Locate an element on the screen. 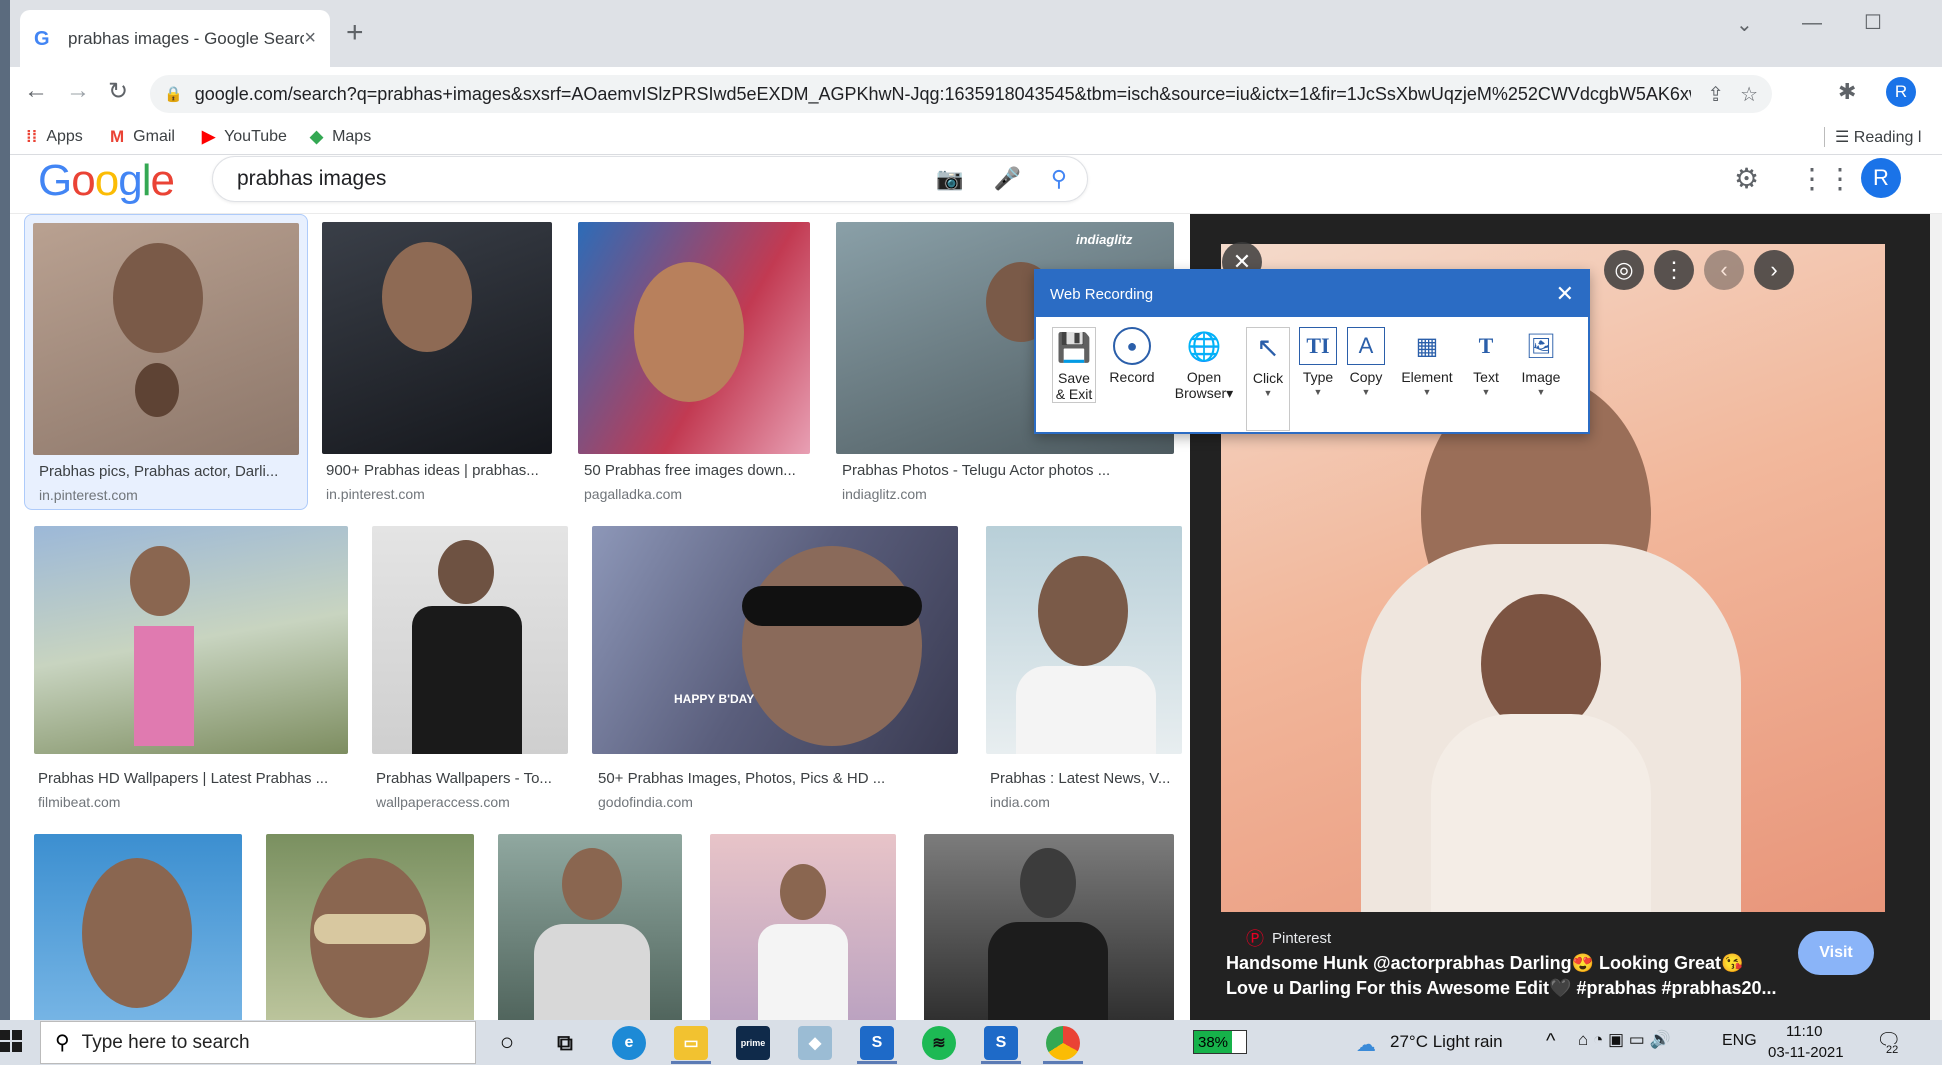 Image resolution: width=1942 pixels, height=1065 pixels. settings-gear-icon: ⚙ is located at coordinates (1746, 178).